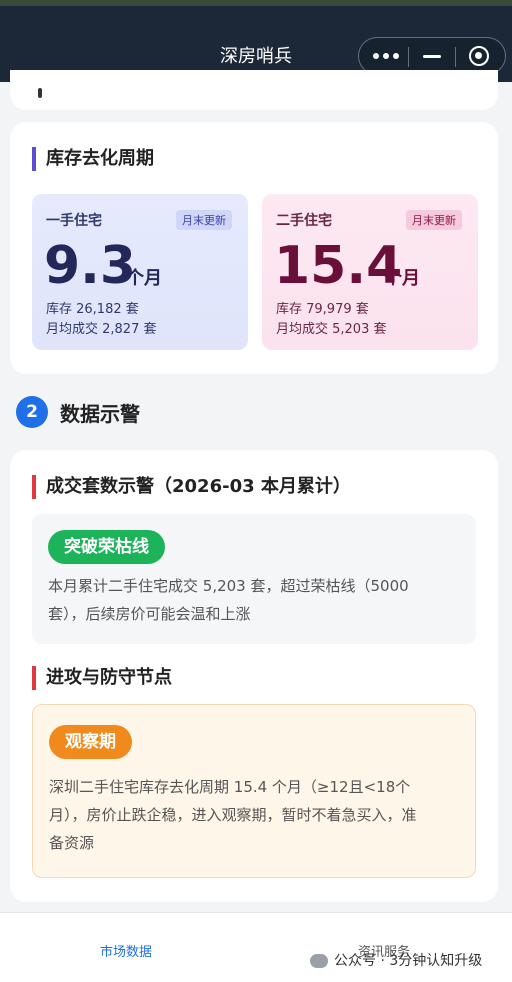 The image size is (512, 982). Describe the element at coordinates (256, 947) in the screenshot. I see `bottom-tab-bar: 市场数据 资讯服务` at that location.